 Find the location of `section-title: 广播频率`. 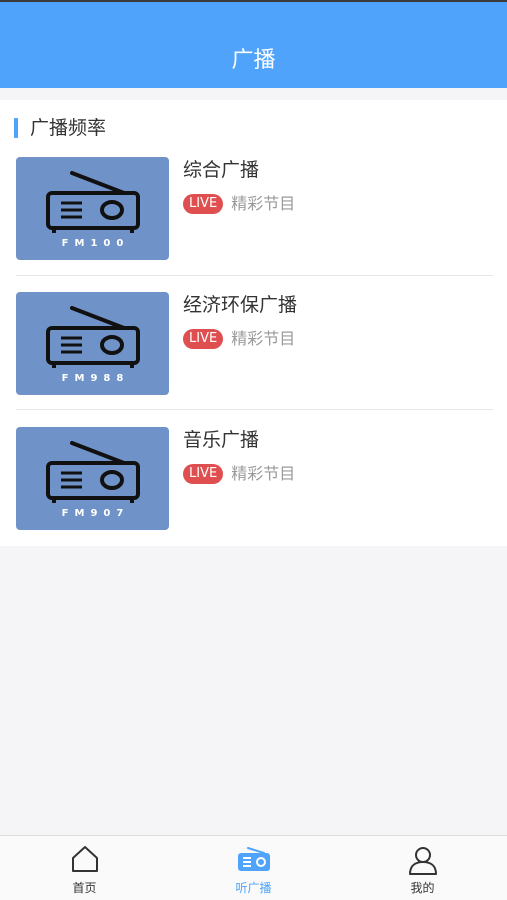

section-title: 广播频率 is located at coordinates (68, 128).